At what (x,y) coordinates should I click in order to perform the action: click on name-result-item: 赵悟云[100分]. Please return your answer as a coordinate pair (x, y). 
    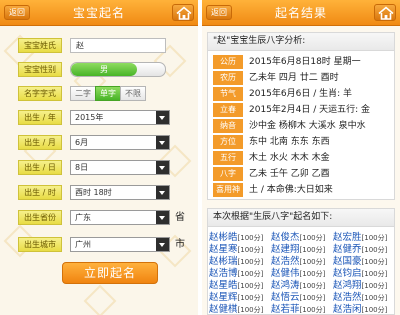
    Looking at the image, I should click on (298, 297).